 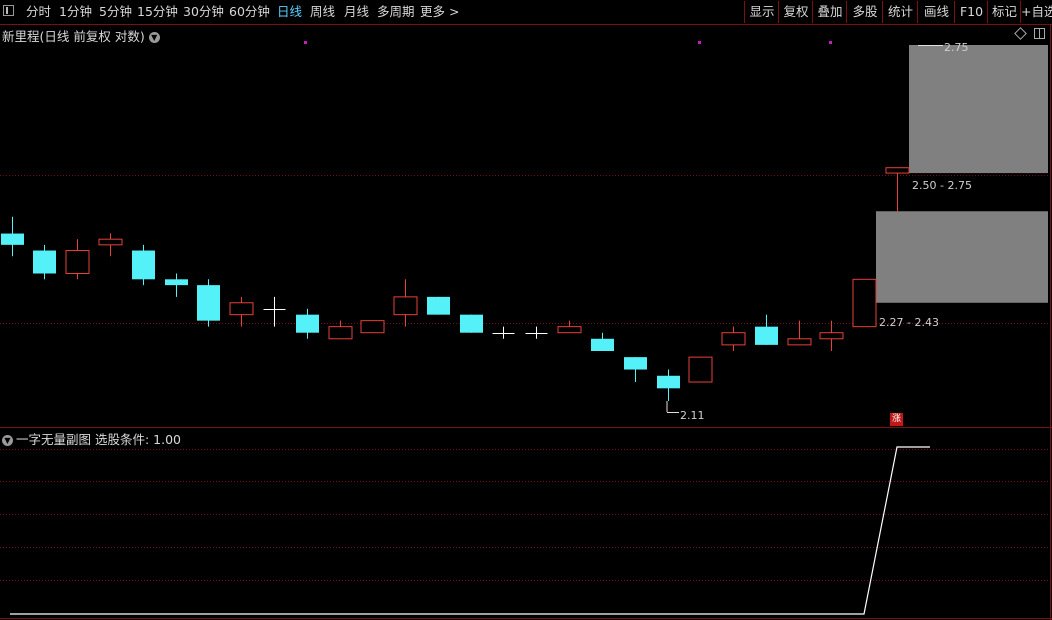 What do you see at coordinates (942, 185) in the screenshot?
I see `zone-label-upper: 2.50 - 2.75` at bounding box center [942, 185].